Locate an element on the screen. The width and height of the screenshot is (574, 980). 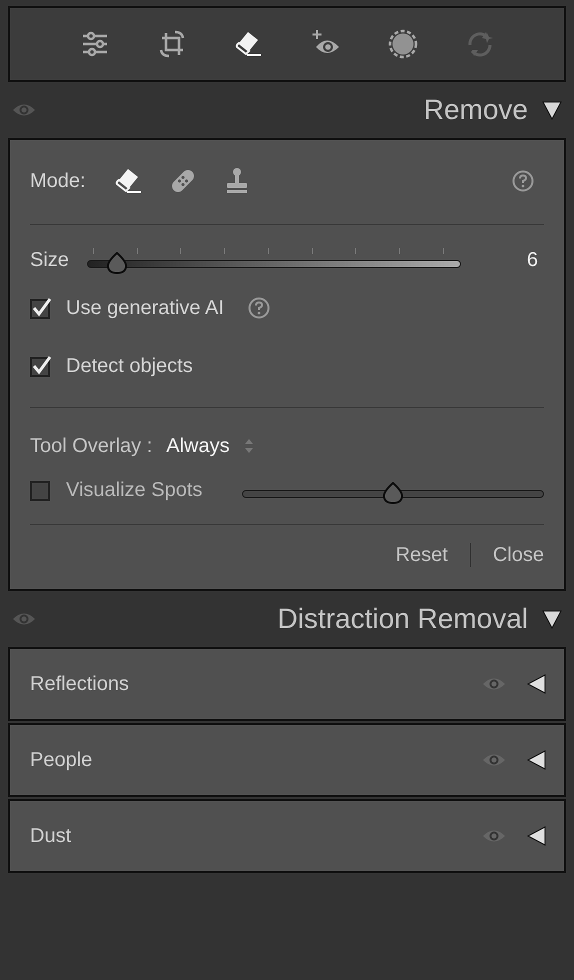
subsection-row: People is located at coordinates (287, 760).